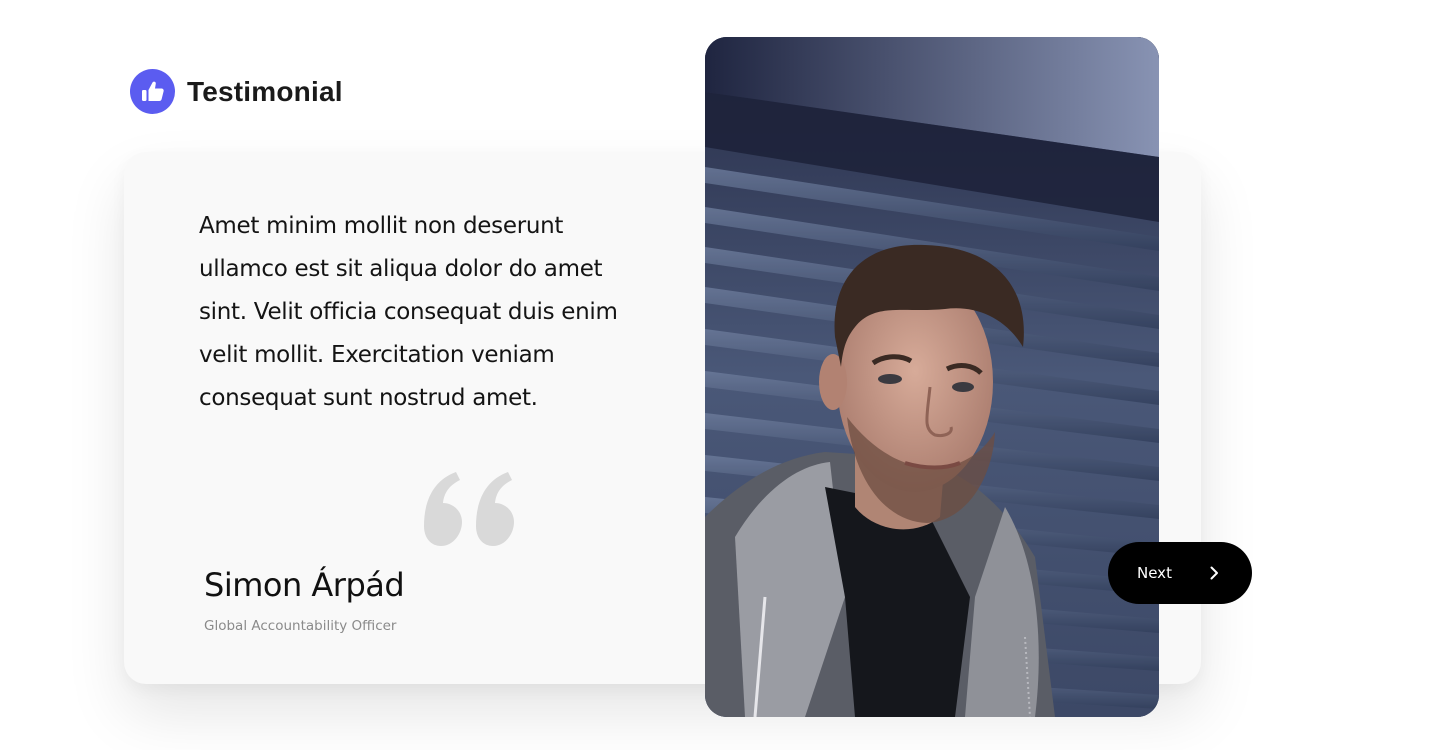 Image resolution: width=1432 pixels, height=750 pixels. I want to click on page-title: Testimonial, so click(265, 91).